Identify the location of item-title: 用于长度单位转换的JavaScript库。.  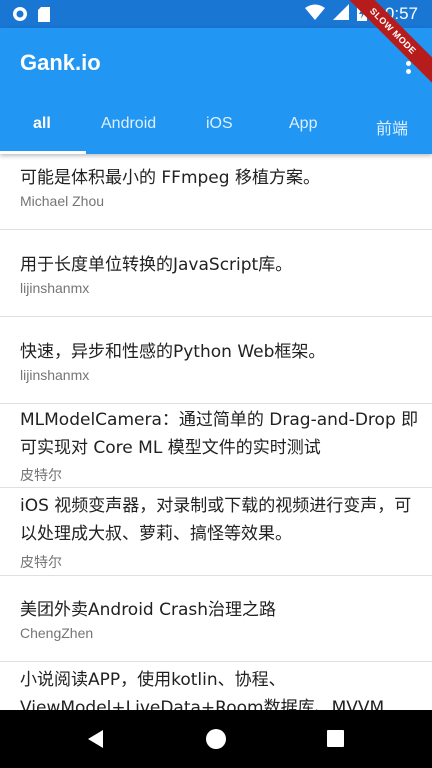
(156, 265).